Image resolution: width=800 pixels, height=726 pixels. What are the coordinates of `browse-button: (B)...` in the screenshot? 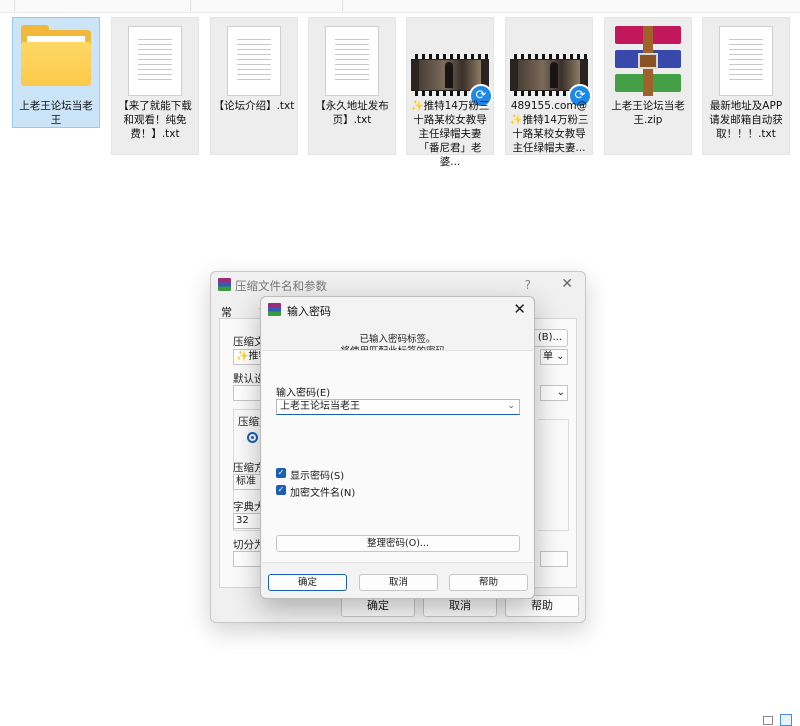 It's located at (550, 338).